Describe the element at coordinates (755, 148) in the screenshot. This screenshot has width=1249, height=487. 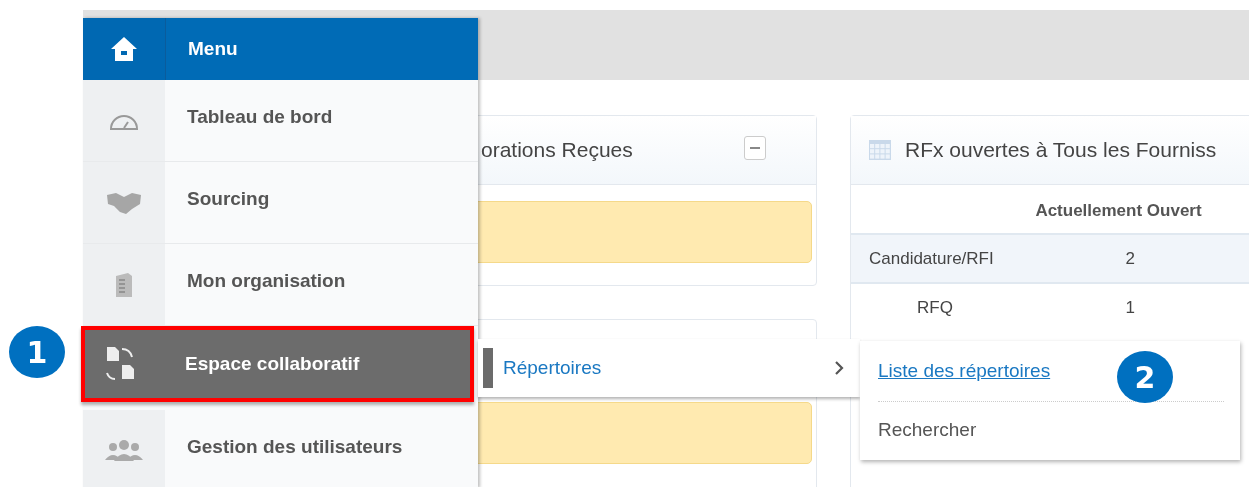
I see `collapse-button` at that location.